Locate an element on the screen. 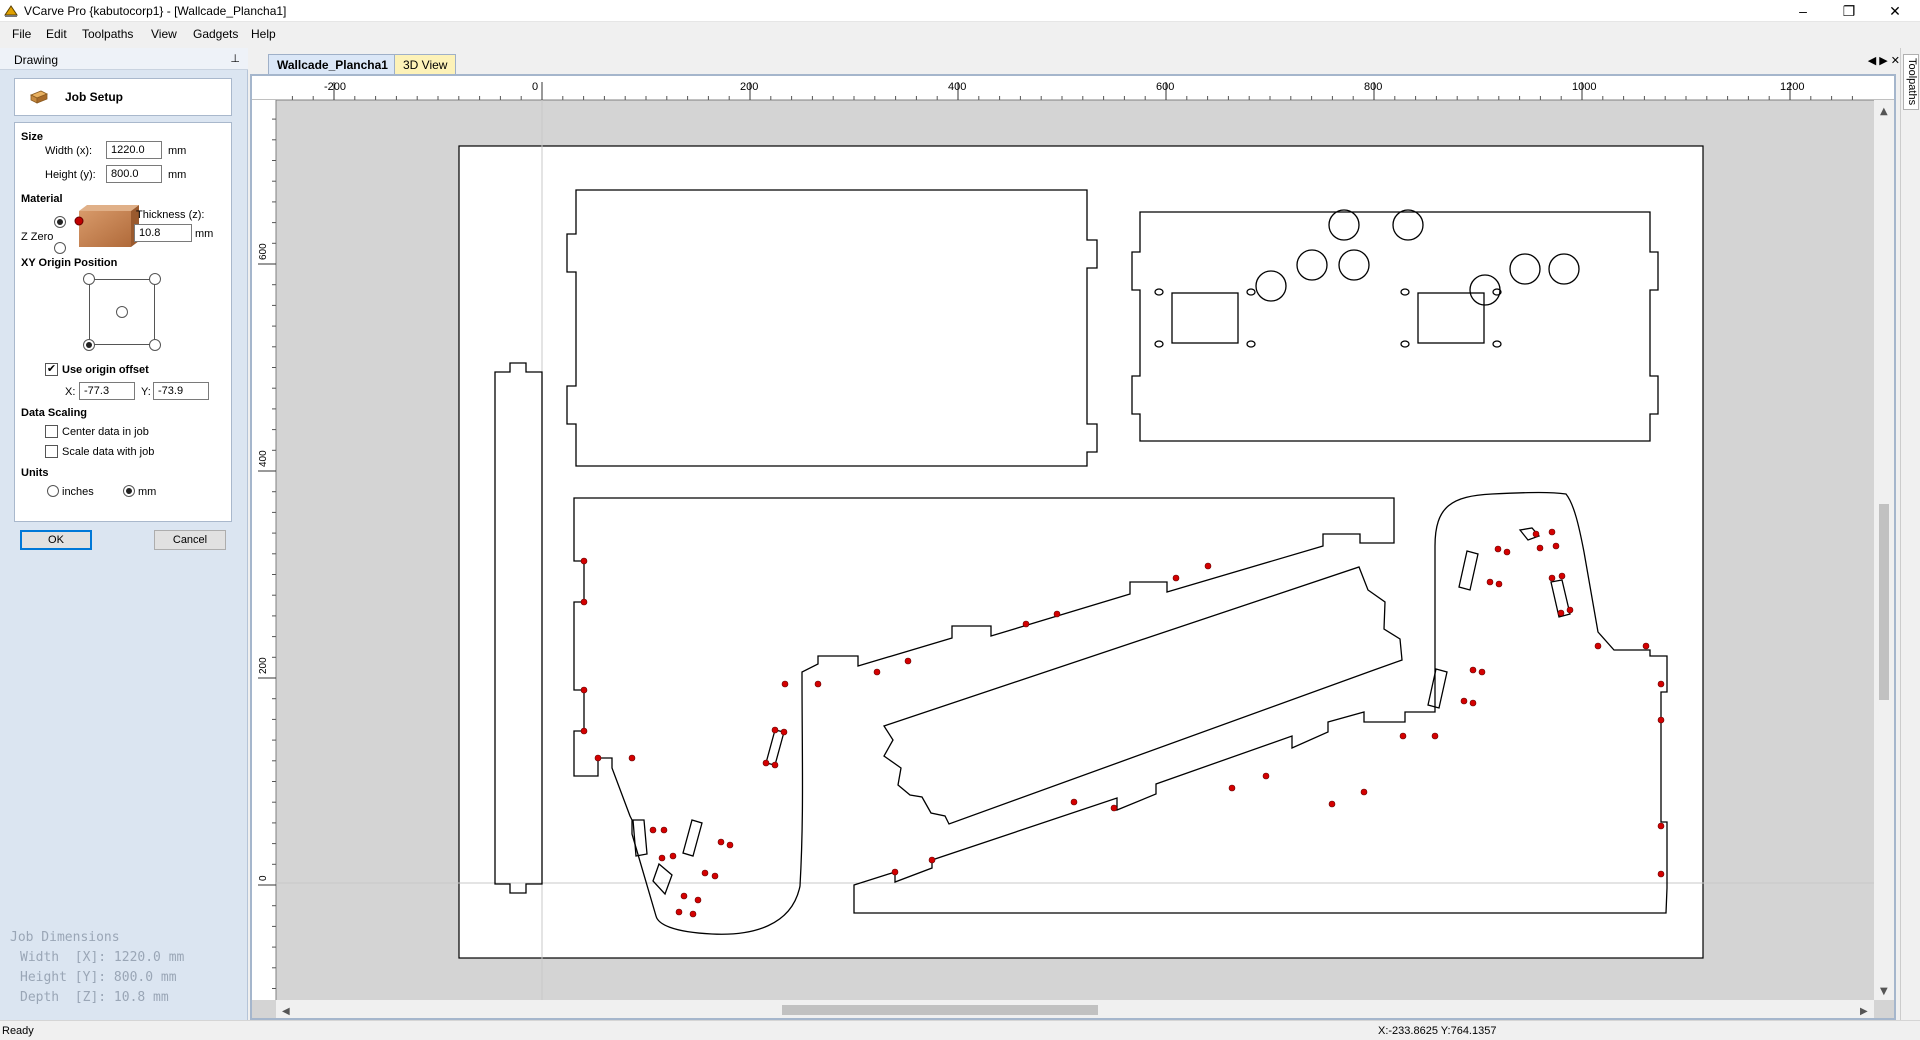 The image size is (1920, 1040). job-width-readout: Width [X]: 1220.0 mm is located at coordinates (102, 957).